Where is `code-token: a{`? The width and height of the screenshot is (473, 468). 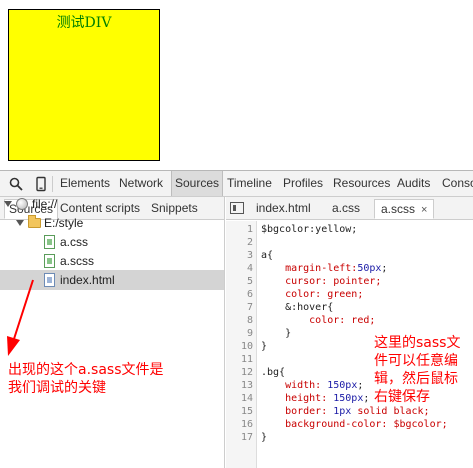 code-token: a{ is located at coordinates (267, 255).